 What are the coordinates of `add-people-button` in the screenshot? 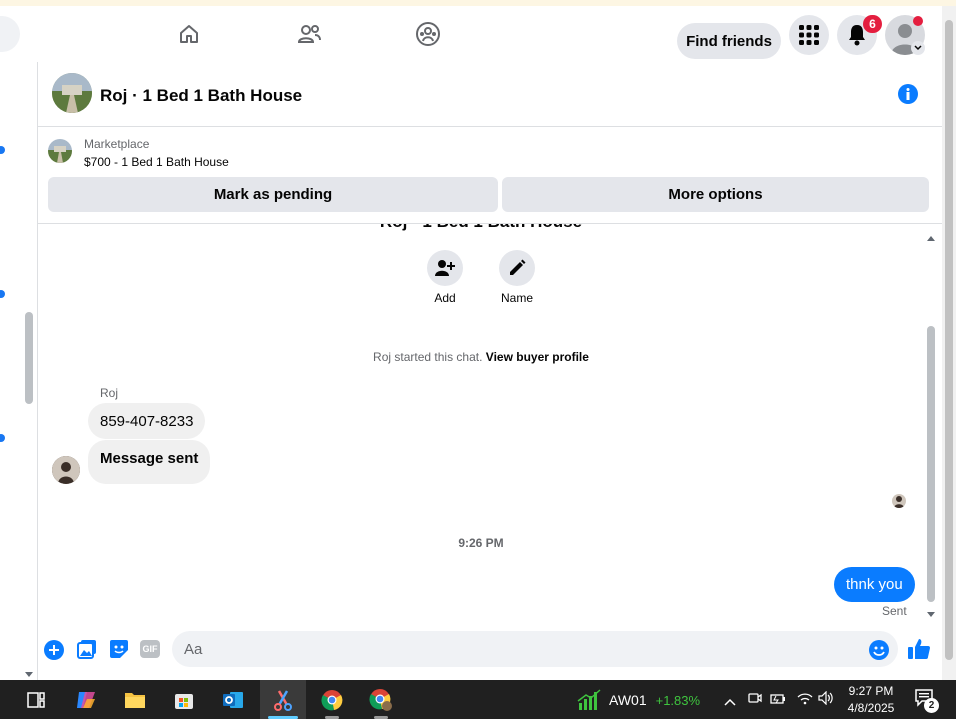 It's located at (445, 268).